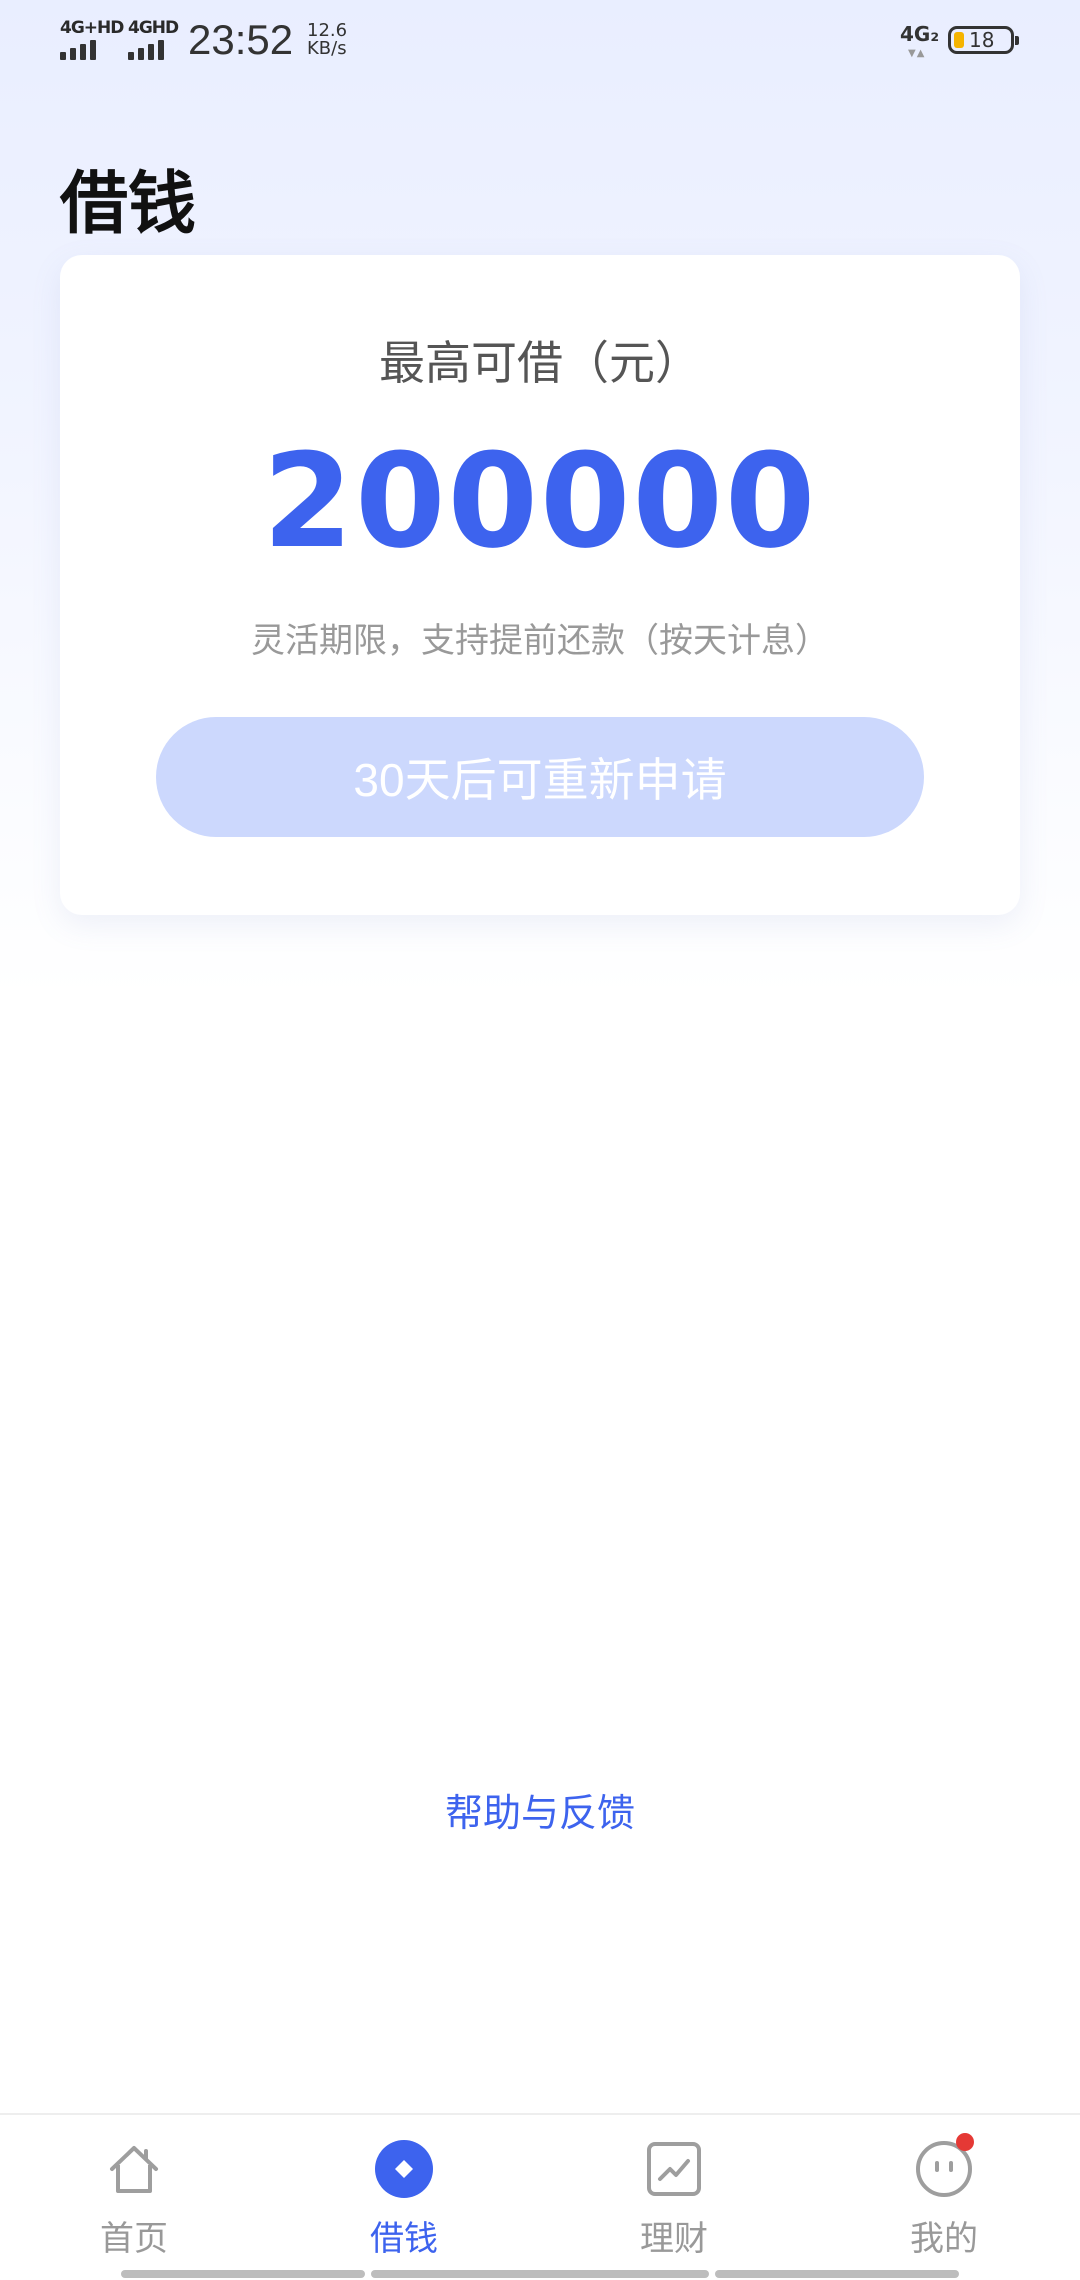 Image resolution: width=1080 pixels, height=2280 pixels. I want to click on battery-icon: 18, so click(983, 40).